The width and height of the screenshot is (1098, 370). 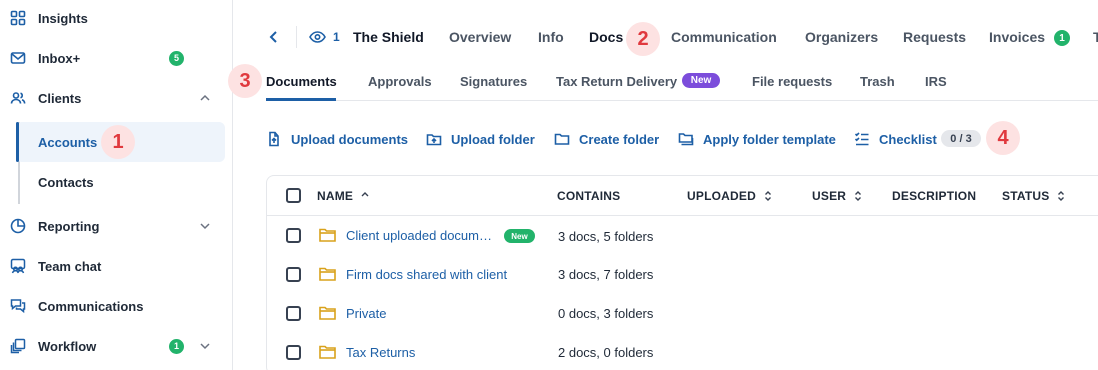 I want to click on column-header-contains: CONTAINS, so click(x=588, y=196).